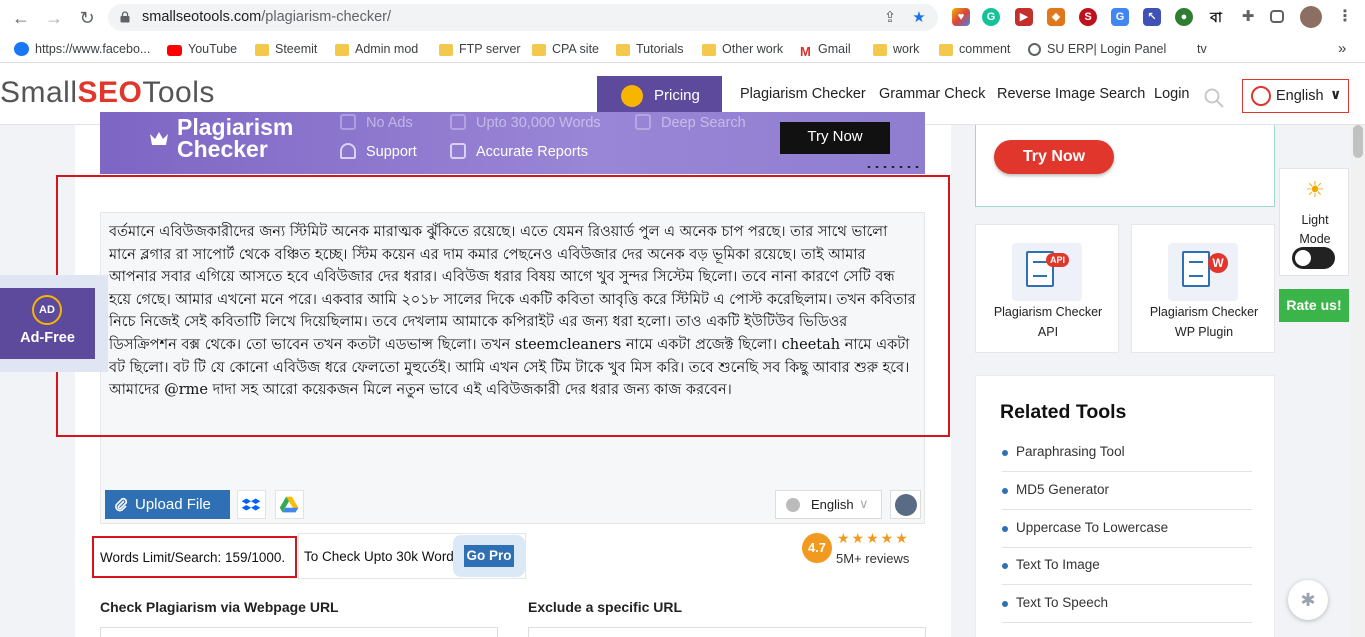 Image resolution: width=1365 pixels, height=637 pixels. What do you see at coordinates (1097, 49) in the screenshot?
I see `bookmark-su-erp: SU ERP| Login Panel` at bounding box center [1097, 49].